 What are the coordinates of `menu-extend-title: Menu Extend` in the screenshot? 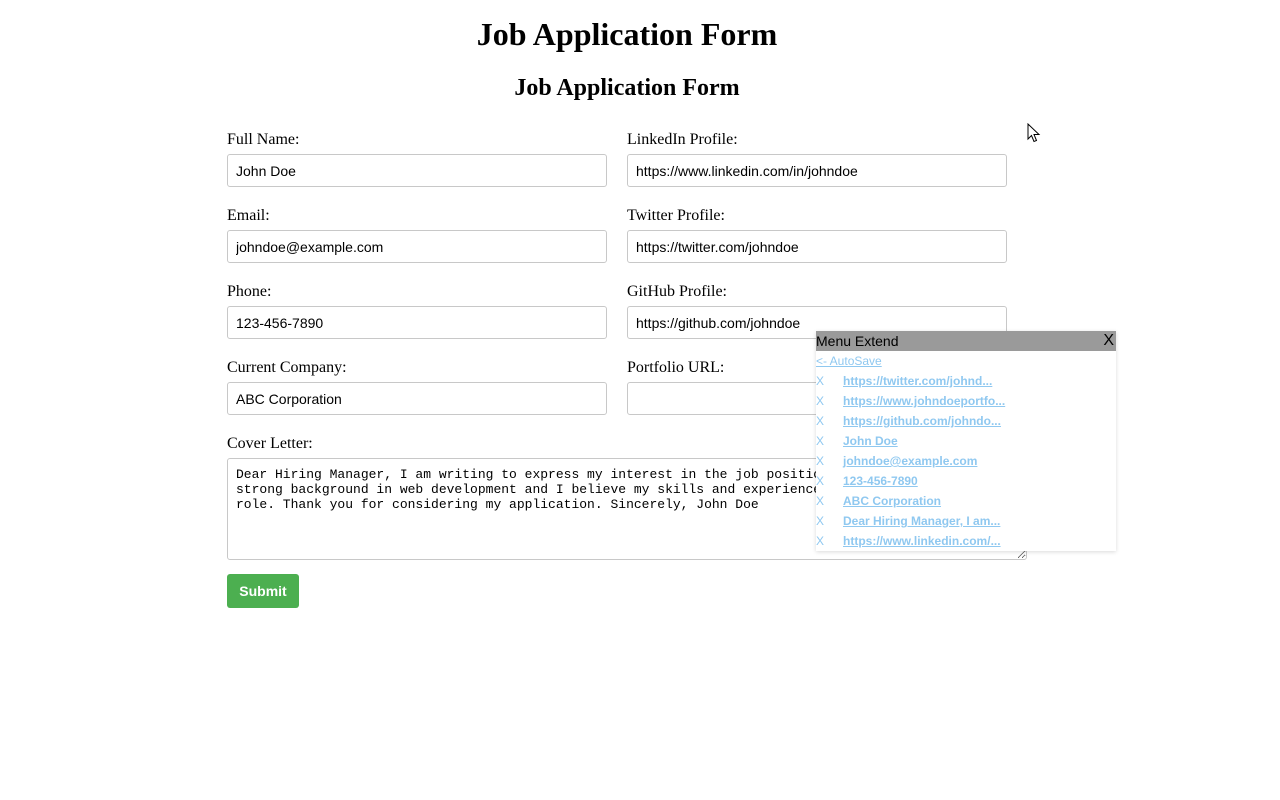 It's located at (857, 341).